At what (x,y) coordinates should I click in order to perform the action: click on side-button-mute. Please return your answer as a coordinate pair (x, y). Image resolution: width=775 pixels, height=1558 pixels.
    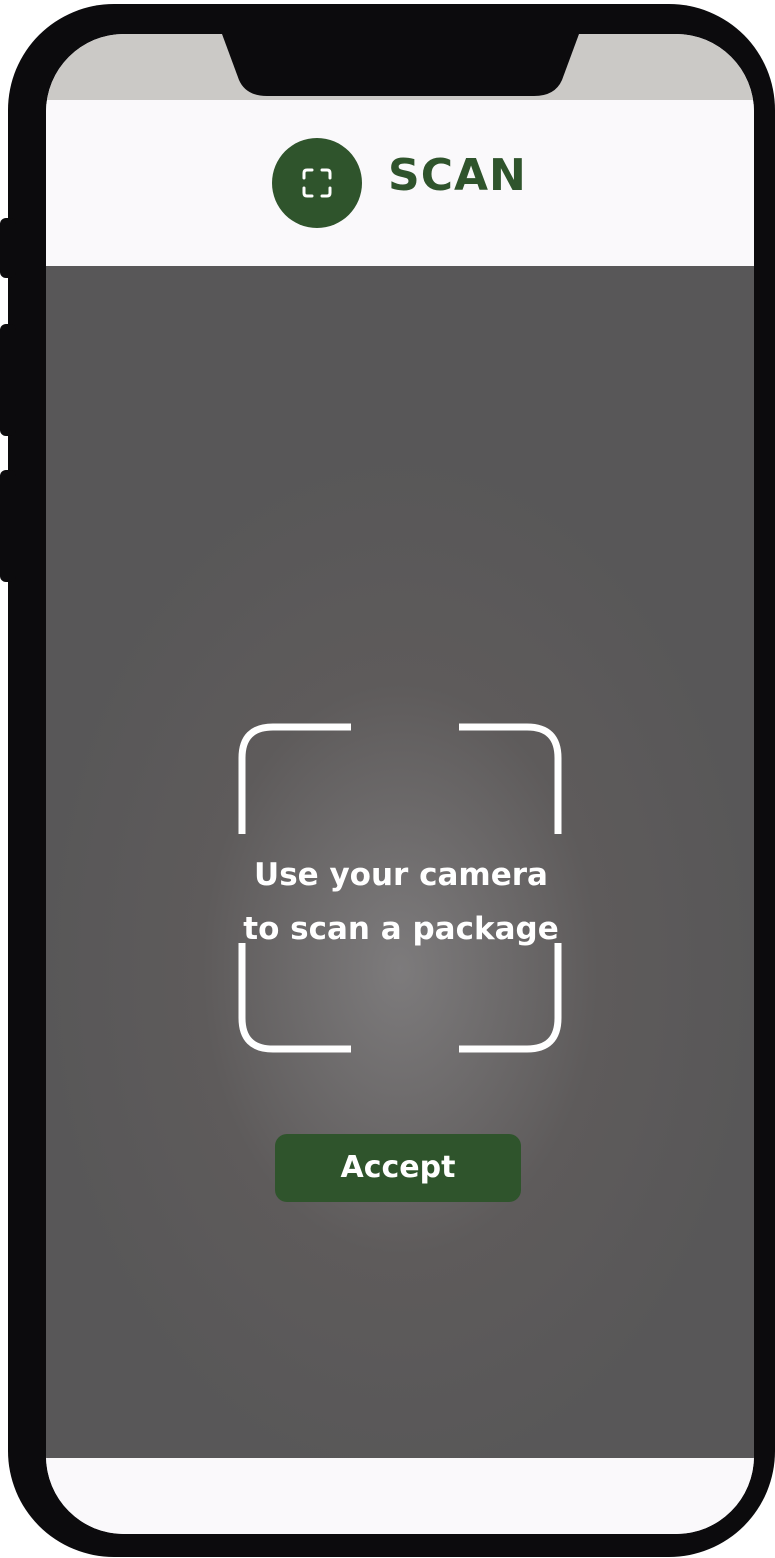
    Looking at the image, I should click on (8, 248).